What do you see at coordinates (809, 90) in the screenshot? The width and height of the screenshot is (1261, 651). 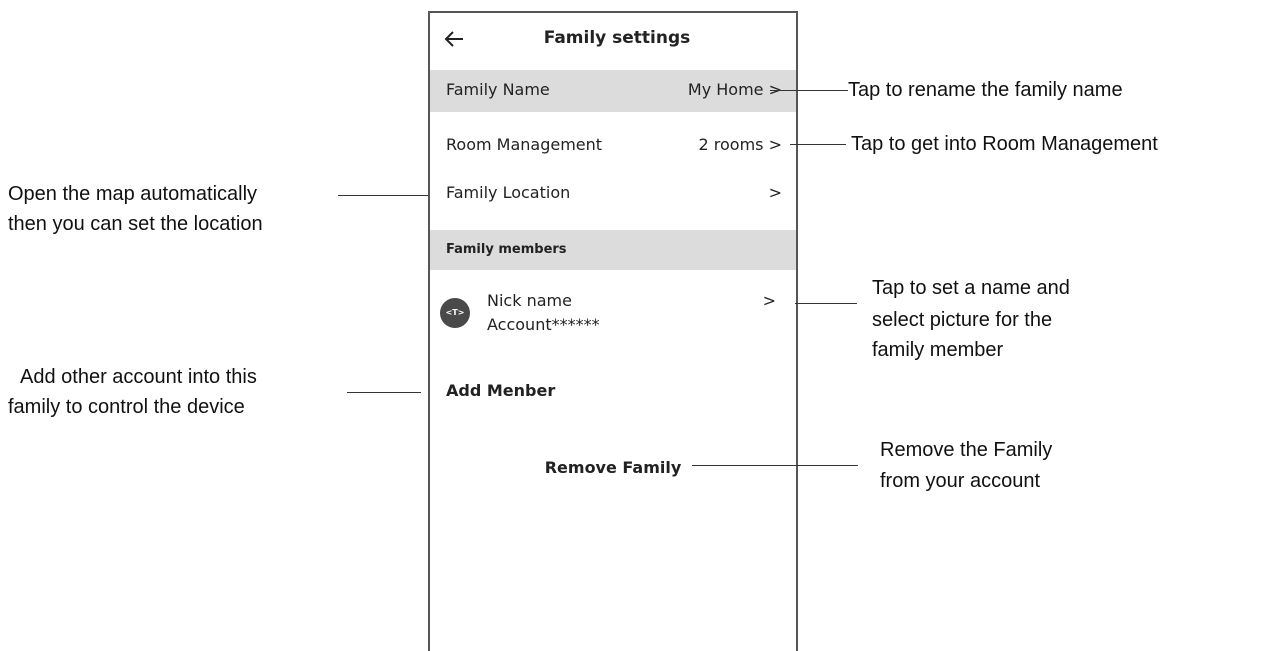 I see `callout-line-rename` at bounding box center [809, 90].